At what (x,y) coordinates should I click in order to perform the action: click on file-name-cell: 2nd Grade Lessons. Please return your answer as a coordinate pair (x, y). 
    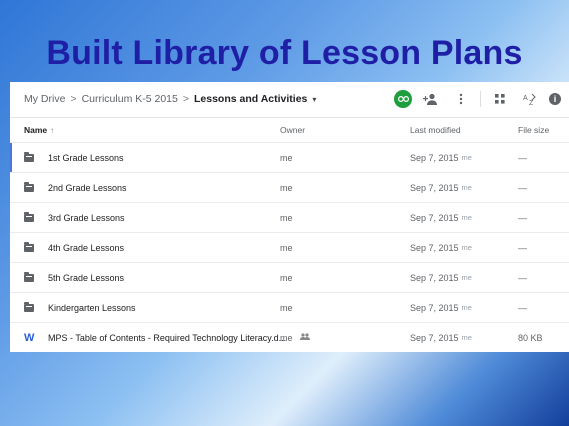
    Looking at the image, I should click on (75, 187).